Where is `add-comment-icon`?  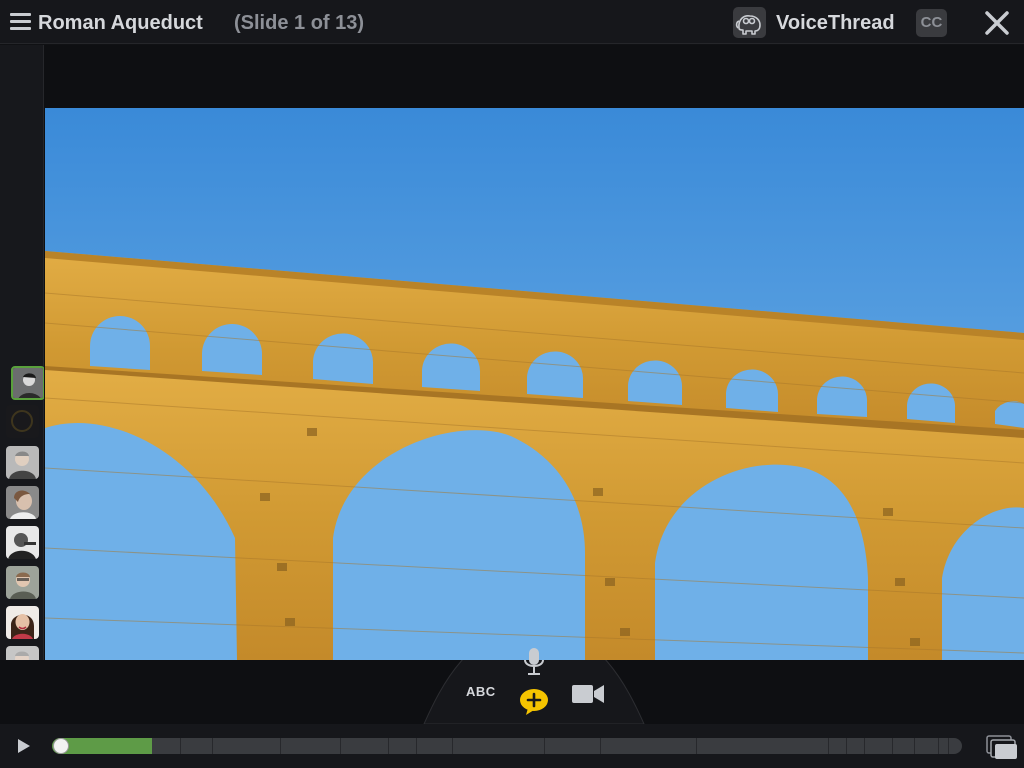 add-comment-icon is located at coordinates (534, 702).